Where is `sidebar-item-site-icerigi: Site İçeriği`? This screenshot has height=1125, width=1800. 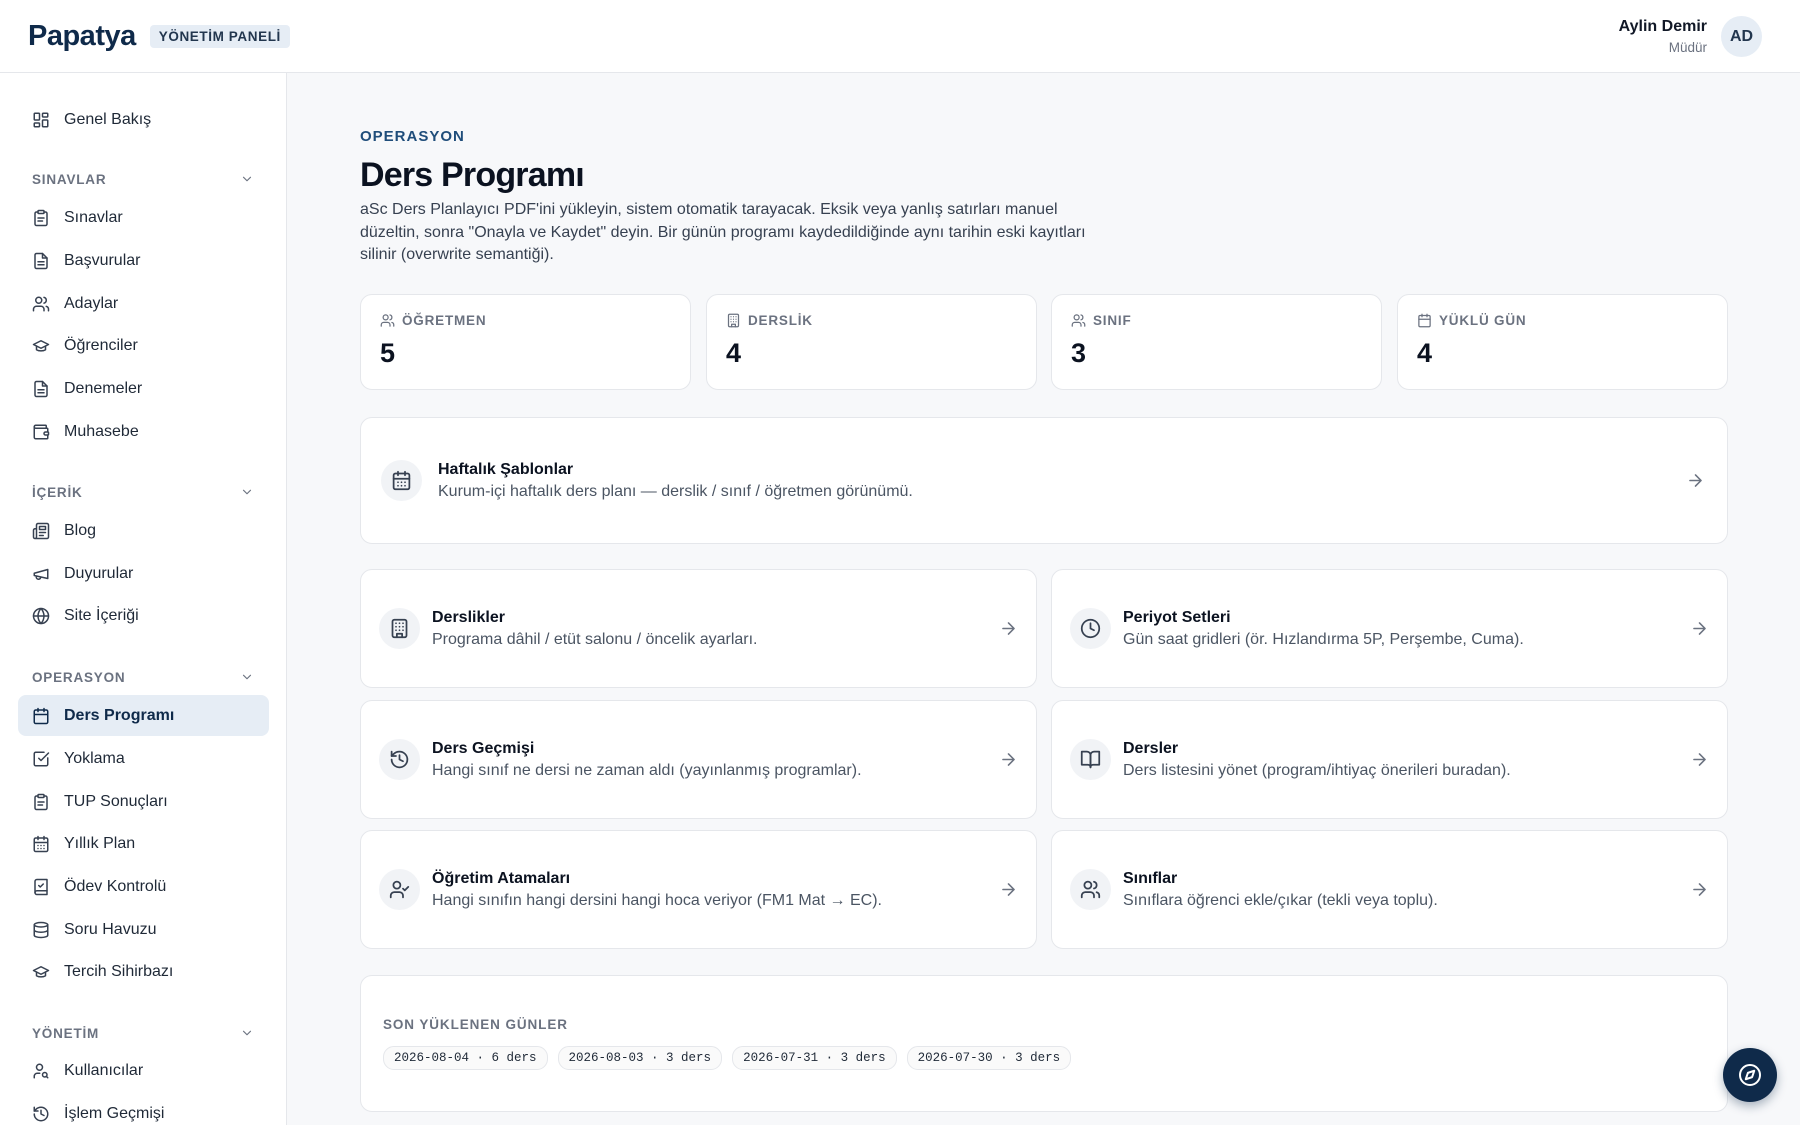 sidebar-item-site-icerigi: Site İçeriği is located at coordinates (143, 615).